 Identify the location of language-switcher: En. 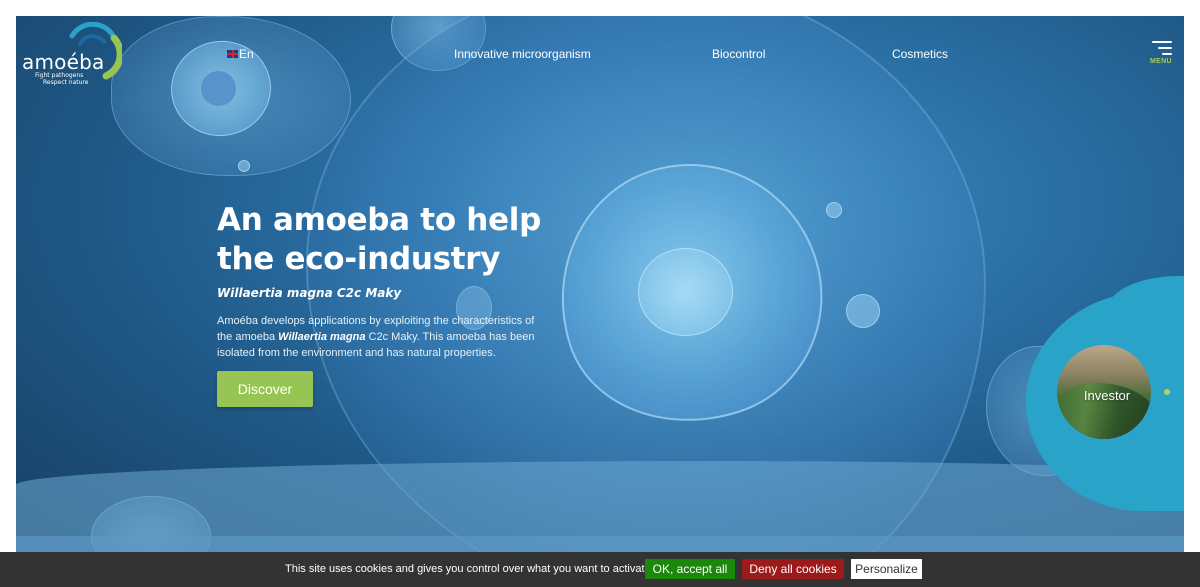
(240, 54).